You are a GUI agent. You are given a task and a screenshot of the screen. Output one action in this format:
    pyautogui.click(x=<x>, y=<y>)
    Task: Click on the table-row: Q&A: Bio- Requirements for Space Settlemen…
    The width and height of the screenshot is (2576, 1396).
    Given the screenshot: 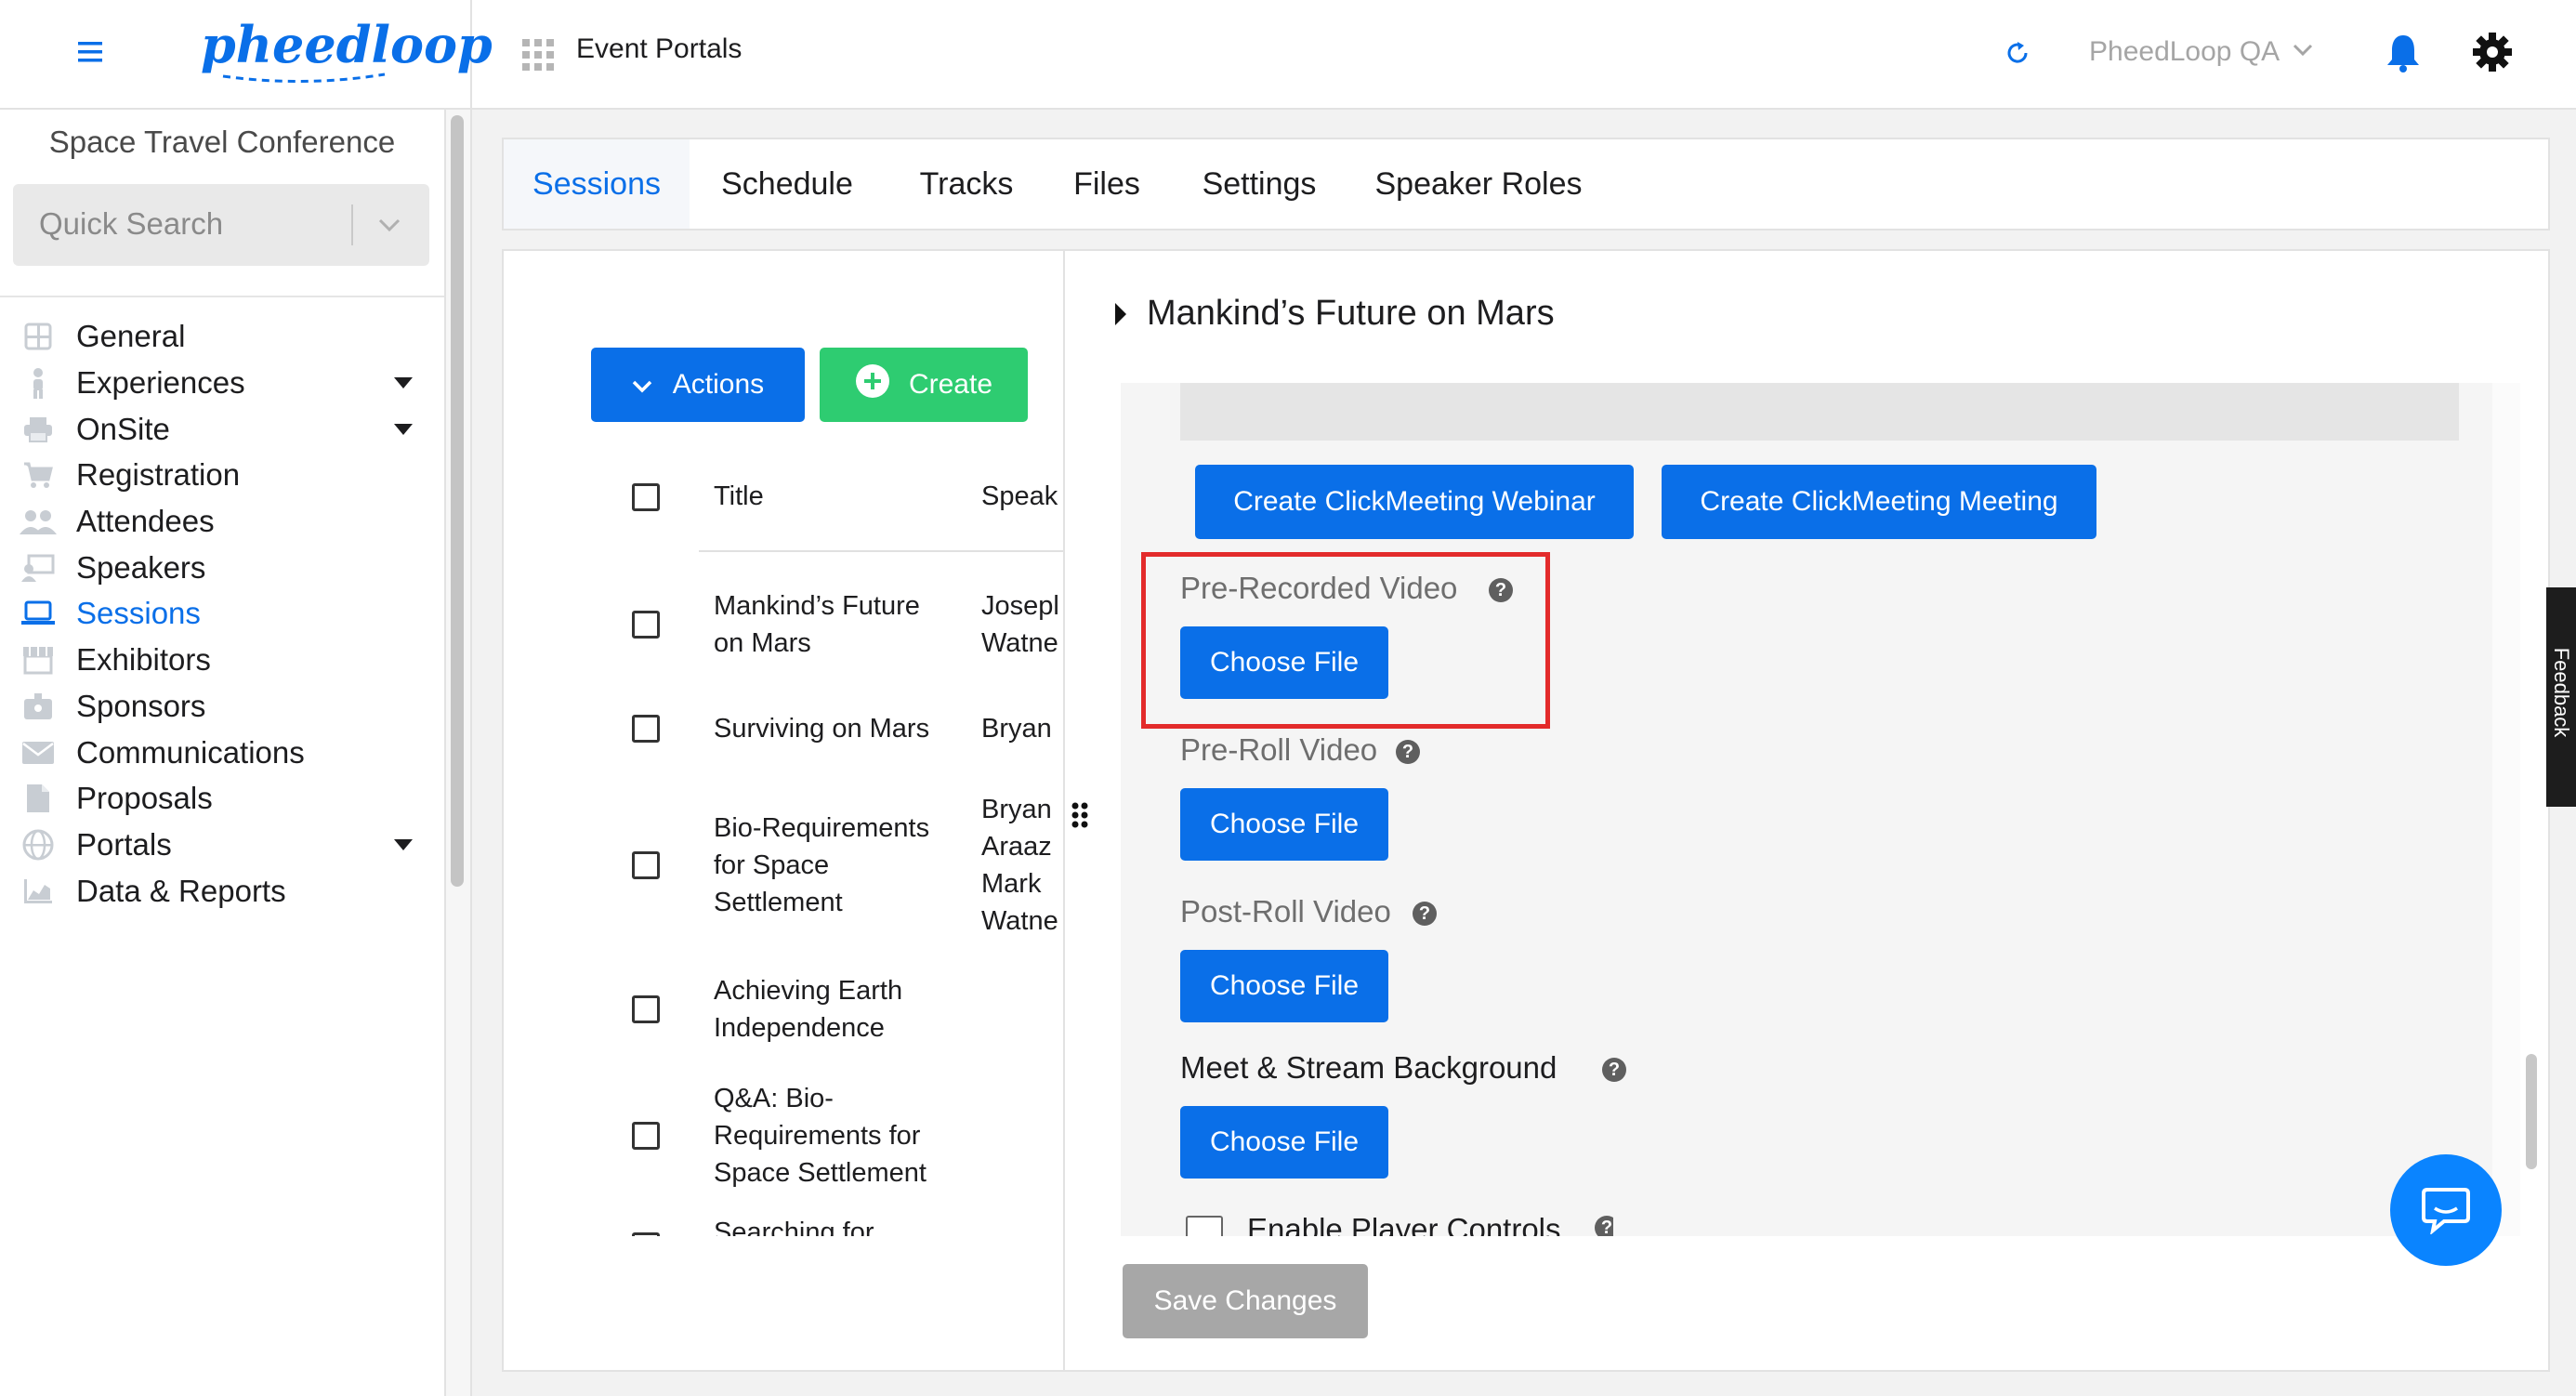 What is the action you would take?
    pyautogui.click(x=782, y=1136)
    